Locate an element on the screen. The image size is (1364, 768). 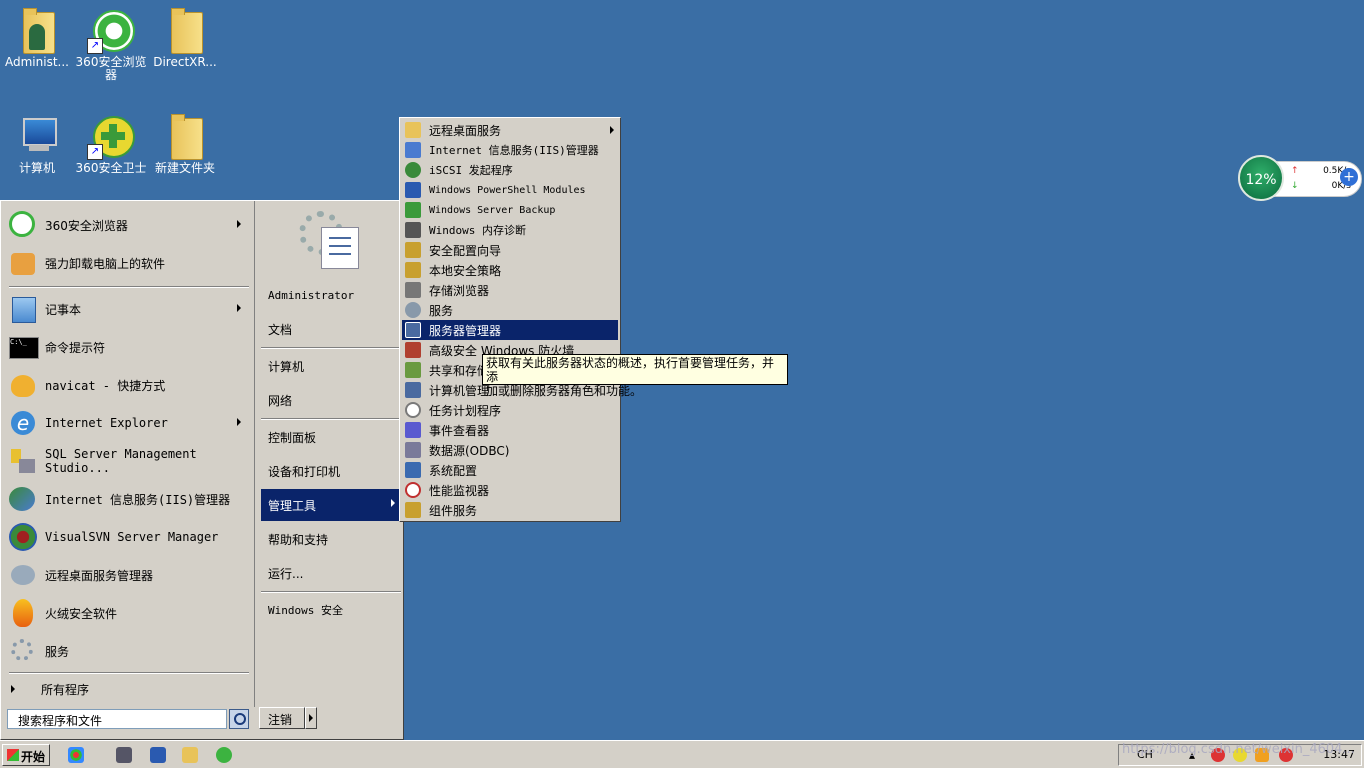
program-item-remote-desktop: 远程桌面服务管理器 is located at coordinates (128, 575).